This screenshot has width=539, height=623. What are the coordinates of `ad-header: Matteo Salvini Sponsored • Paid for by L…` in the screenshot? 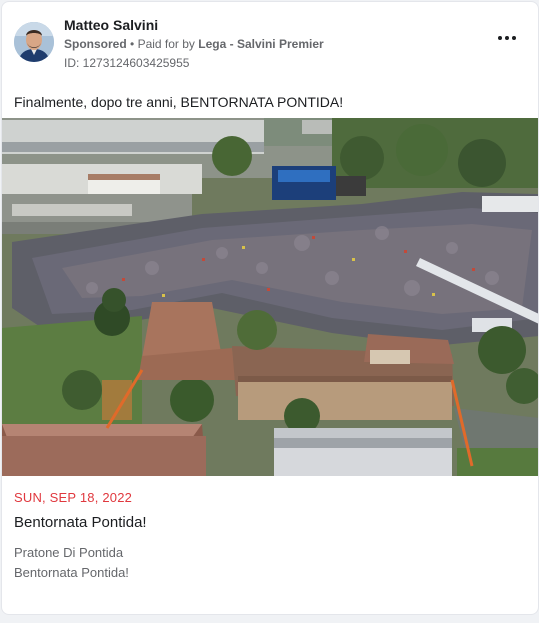 It's located at (270, 44).